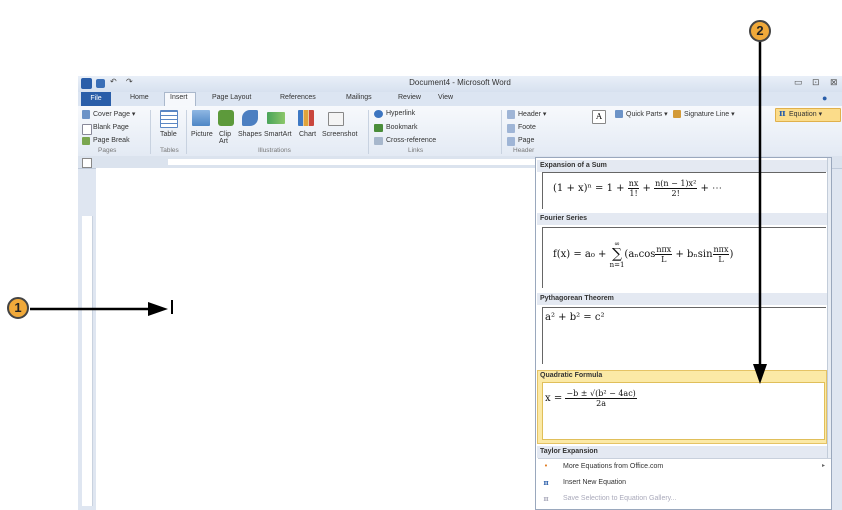 This screenshot has width=842, height=510. Describe the element at coordinates (158, 309) in the screenshot. I see `callout-1-arrowhead-icon` at that location.